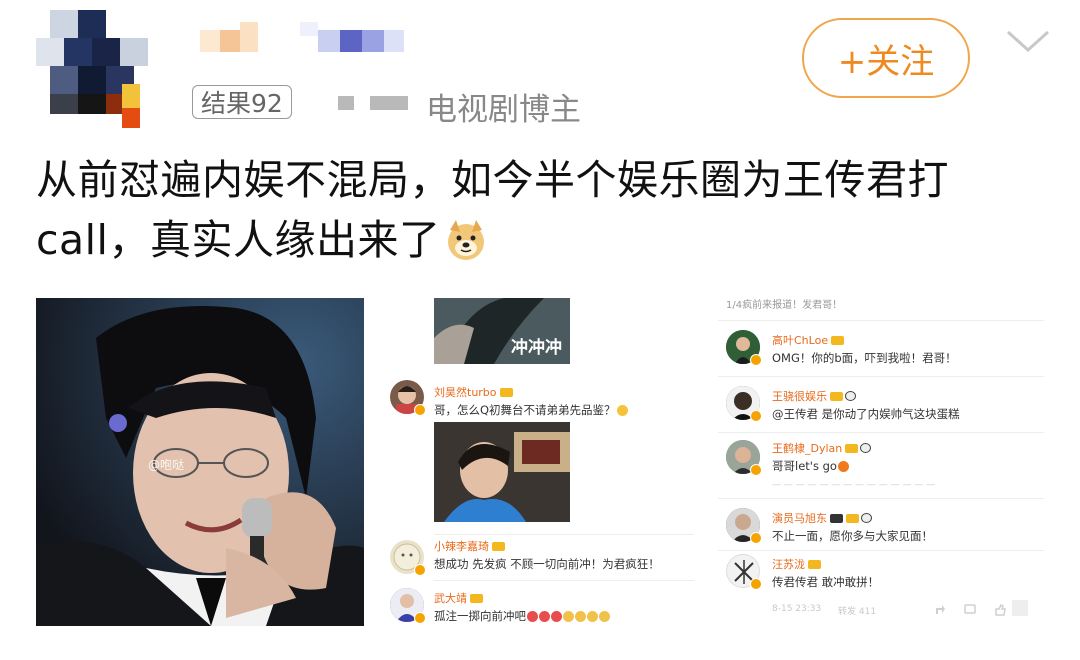  What do you see at coordinates (970, 610) in the screenshot?
I see `comment-icon` at bounding box center [970, 610].